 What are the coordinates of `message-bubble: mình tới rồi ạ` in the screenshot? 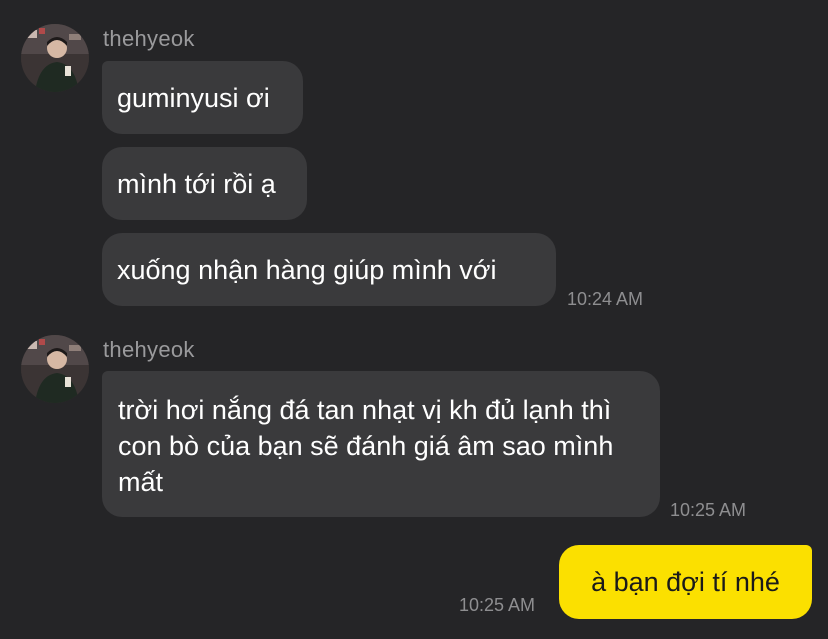 It's located at (204, 183).